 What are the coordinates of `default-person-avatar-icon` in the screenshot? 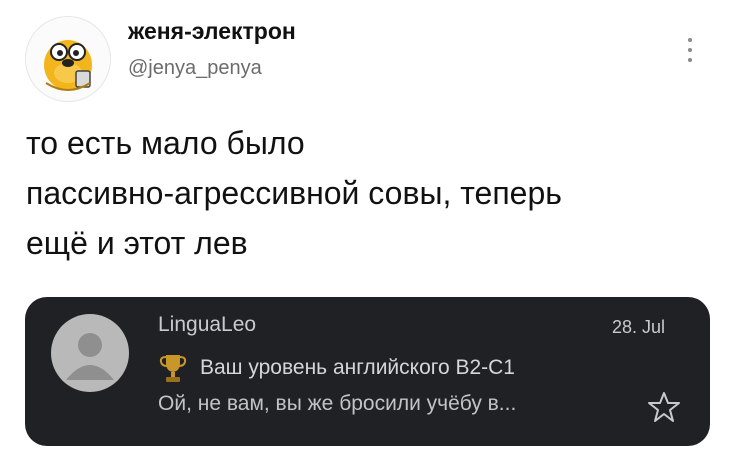 It's located at (90, 353).